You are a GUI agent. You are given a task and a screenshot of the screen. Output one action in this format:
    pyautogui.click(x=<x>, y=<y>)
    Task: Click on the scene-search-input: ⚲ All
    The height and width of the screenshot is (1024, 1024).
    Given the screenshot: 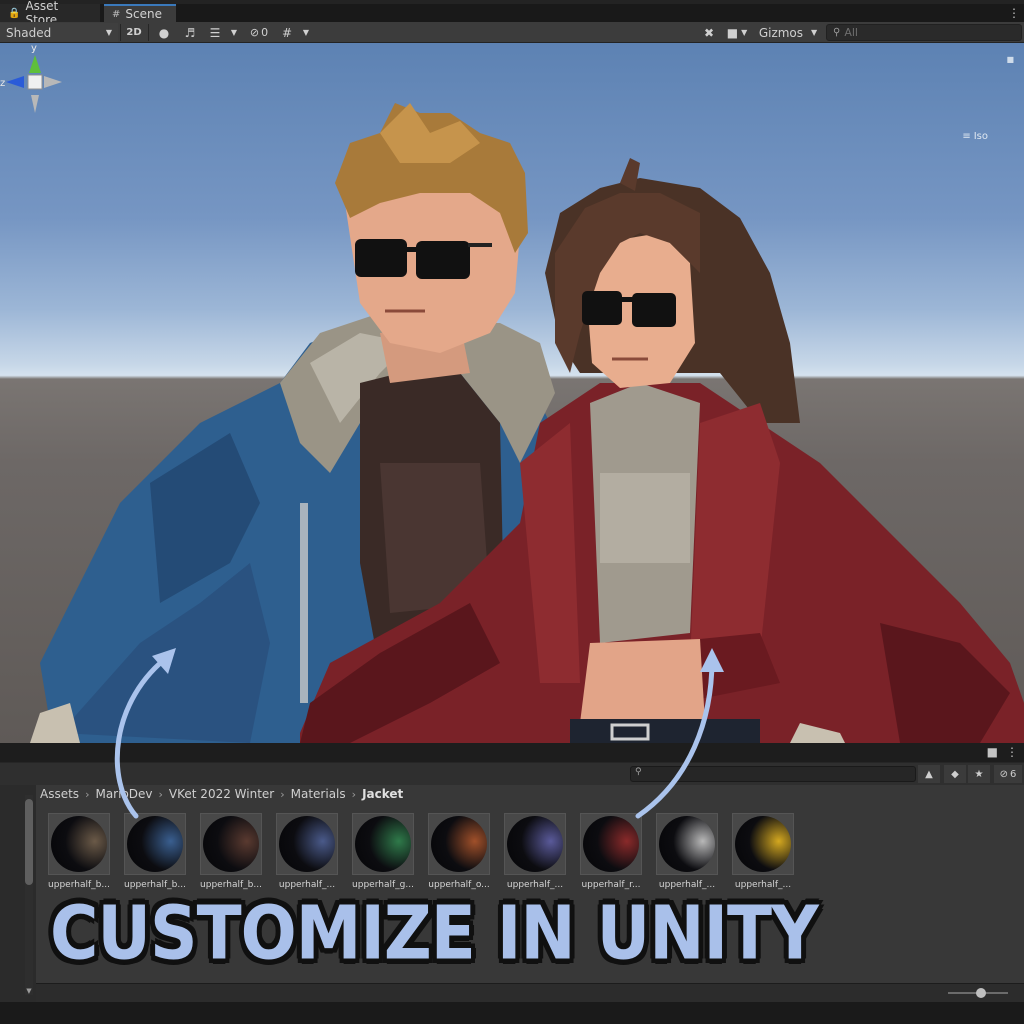 What is the action you would take?
    pyautogui.click(x=924, y=32)
    